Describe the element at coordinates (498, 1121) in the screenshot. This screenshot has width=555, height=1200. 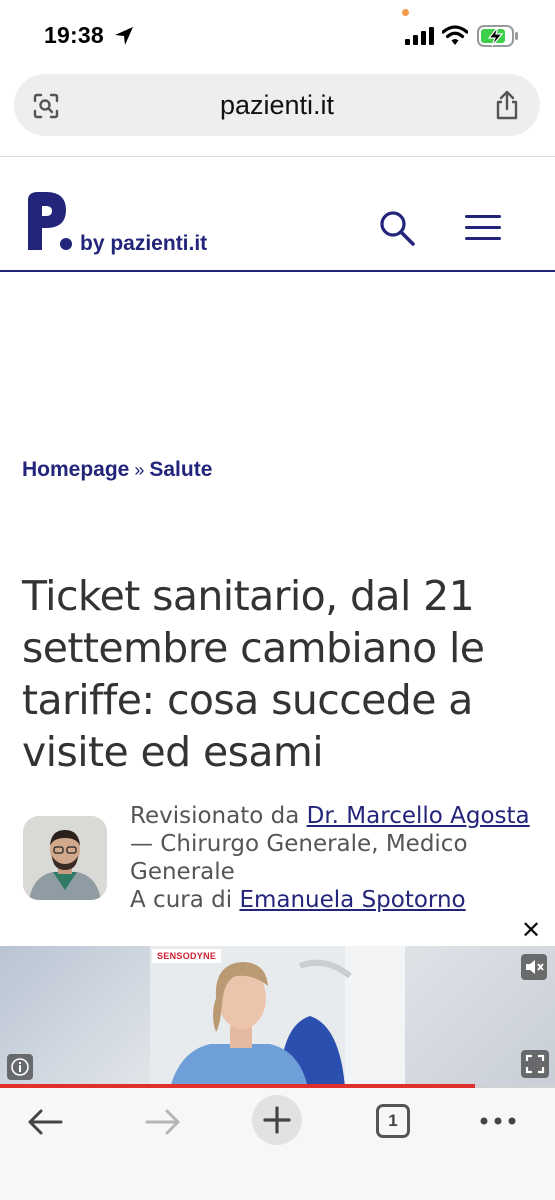
I see `more-options-icon` at that location.